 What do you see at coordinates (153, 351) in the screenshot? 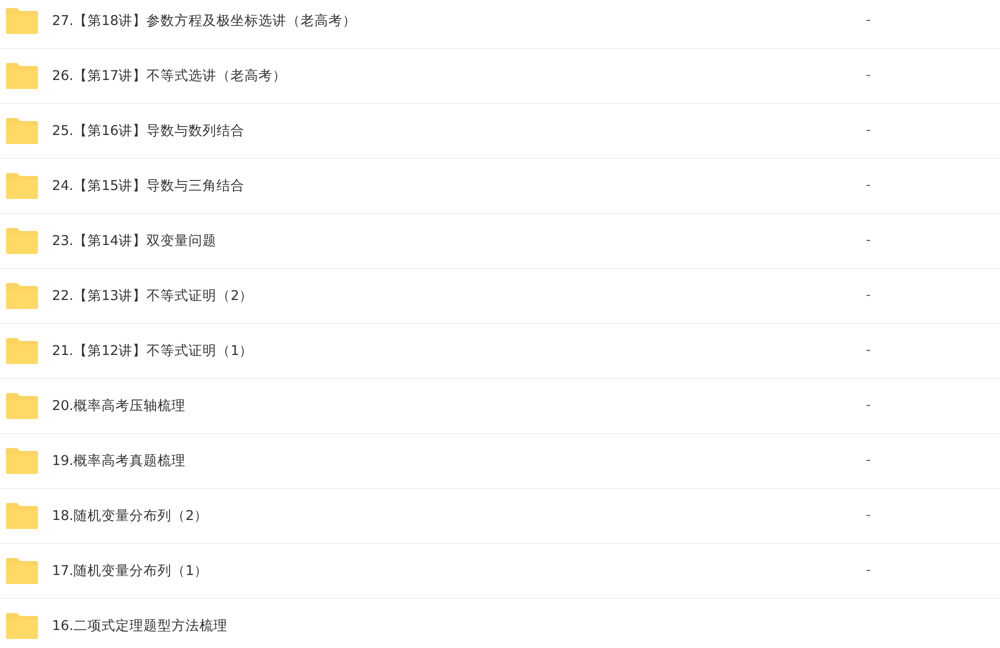
I see `folder-name: 21.【第12讲】不等式证明（1）` at bounding box center [153, 351].